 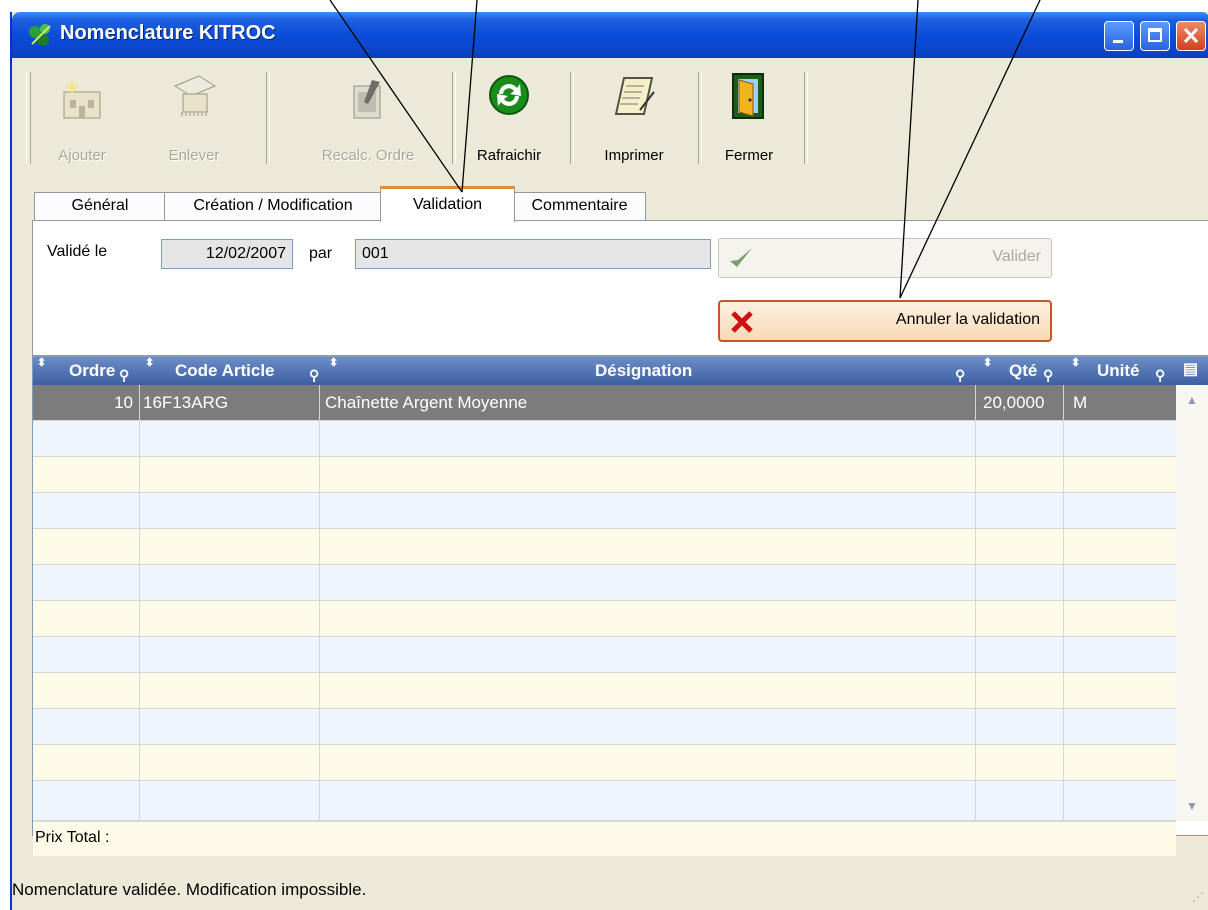 I want to click on validated-date-field: 12/02/2007, so click(x=227, y=254).